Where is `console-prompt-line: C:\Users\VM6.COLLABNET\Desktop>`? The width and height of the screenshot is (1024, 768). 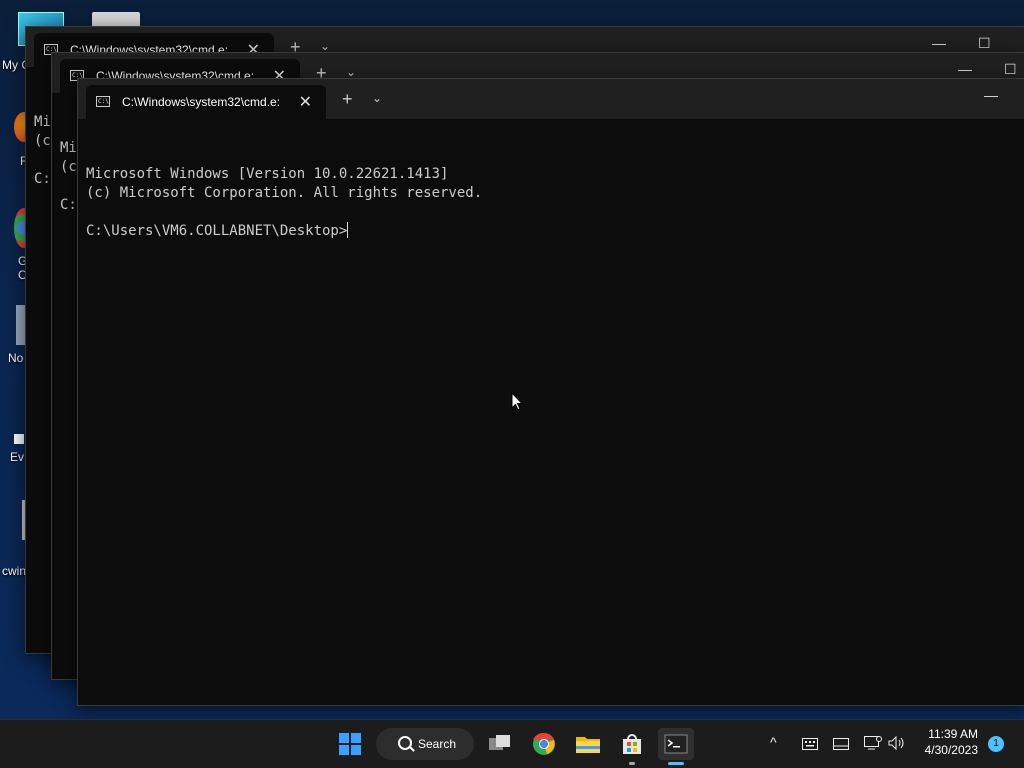 console-prompt-line: C:\Users\VM6.COLLABNET\Desktop> is located at coordinates (551, 231).